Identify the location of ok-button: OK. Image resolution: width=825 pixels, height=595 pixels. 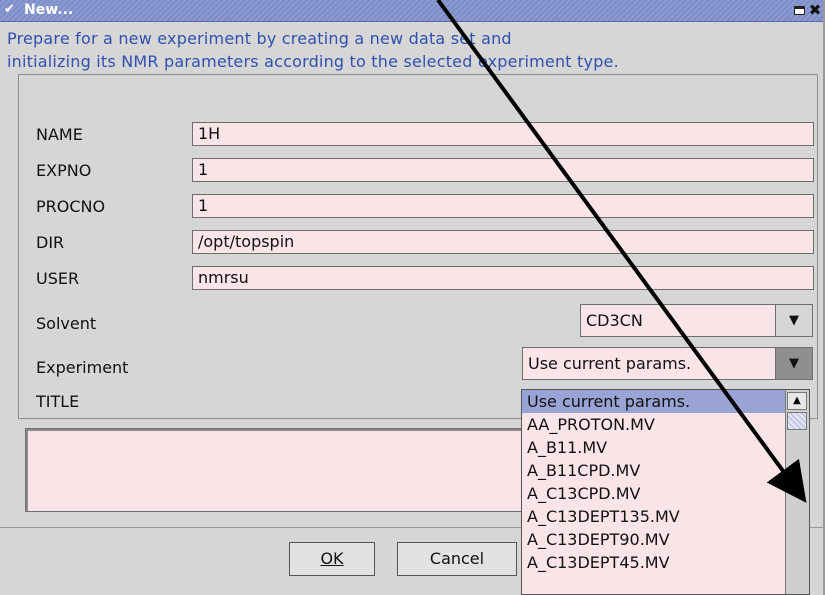
(332, 559).